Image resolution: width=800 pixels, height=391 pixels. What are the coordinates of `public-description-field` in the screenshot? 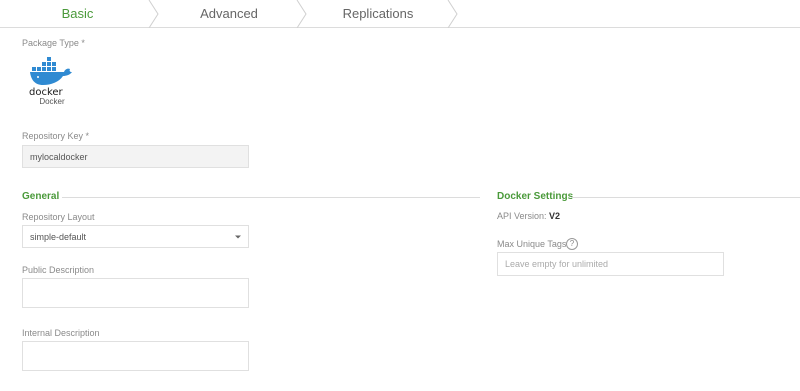 It's located at (135, 293).